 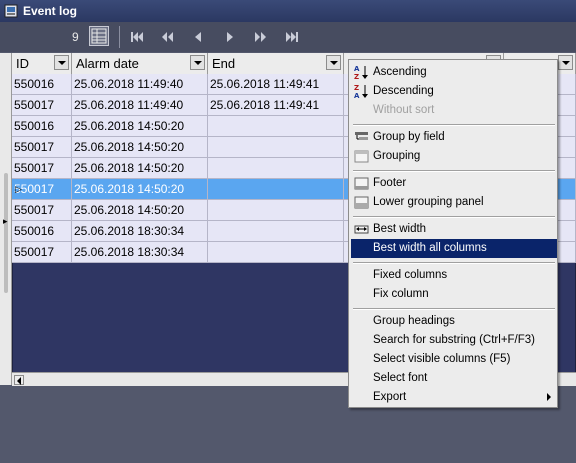 What do you see at coordinates (454, 137) in the screenshot?
I see `menu-item-group-by-field: Group by field` at bounding box center [454, 137].